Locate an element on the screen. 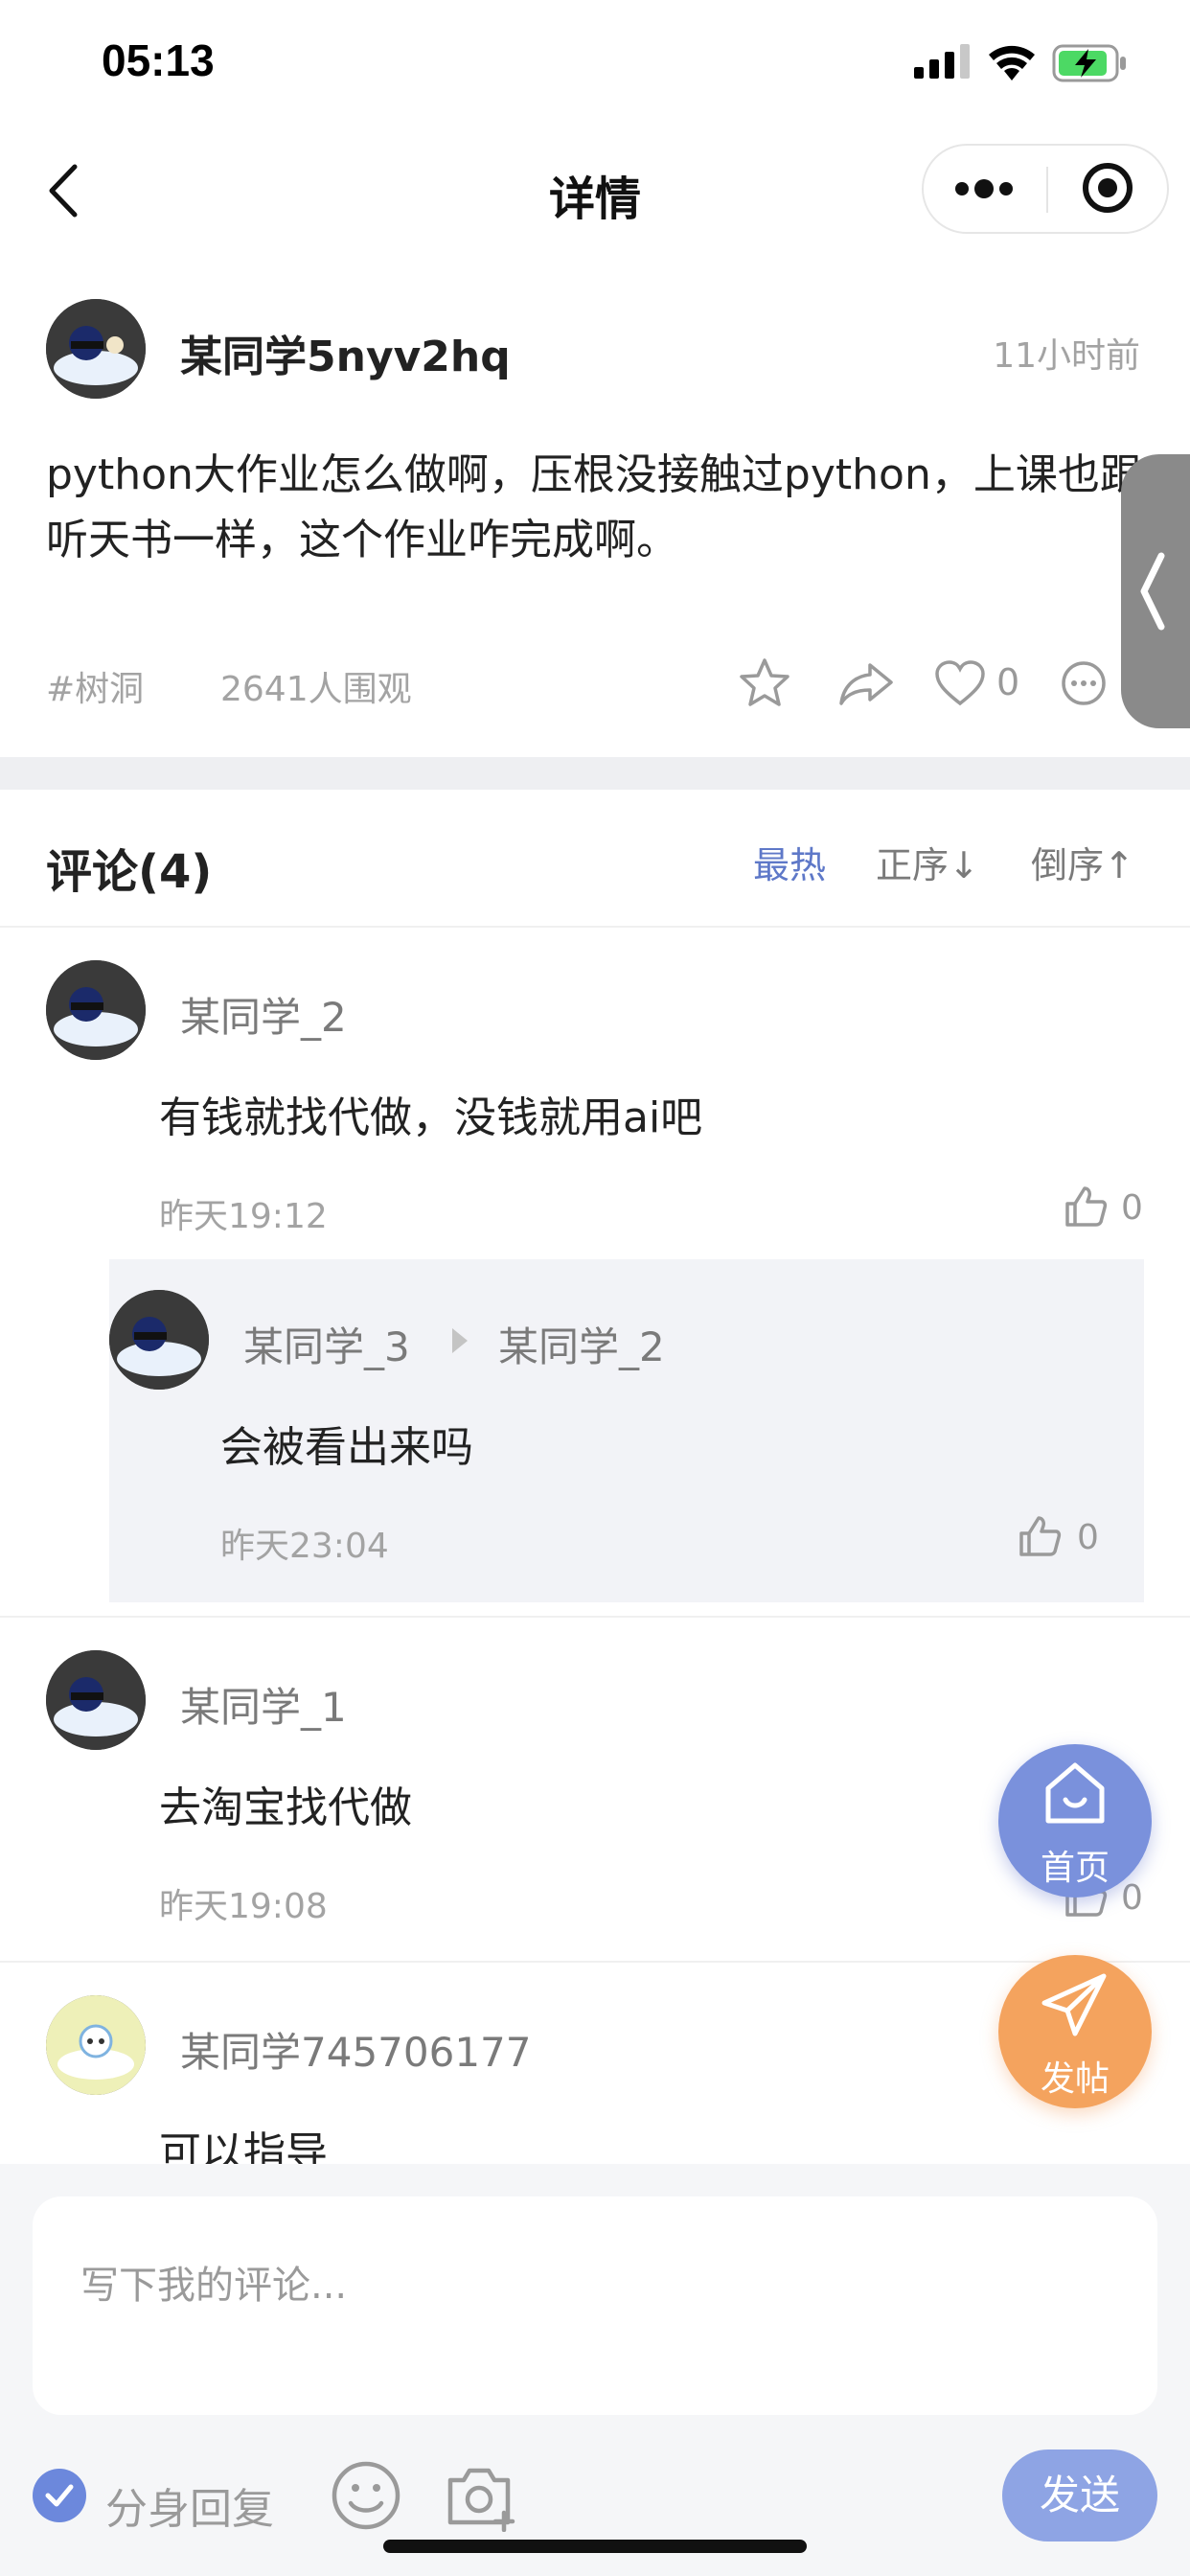  status-bar: 05:13 is located at coordinates (595, 67).